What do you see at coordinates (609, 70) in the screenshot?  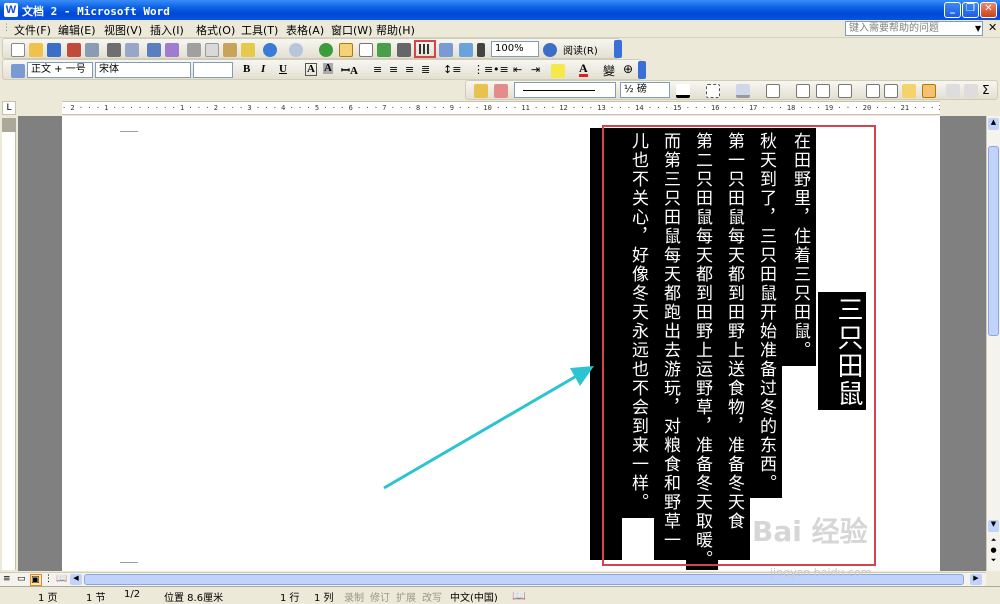 I see `phonetic-guide-icon: 變` at bounding box center [609, 70].